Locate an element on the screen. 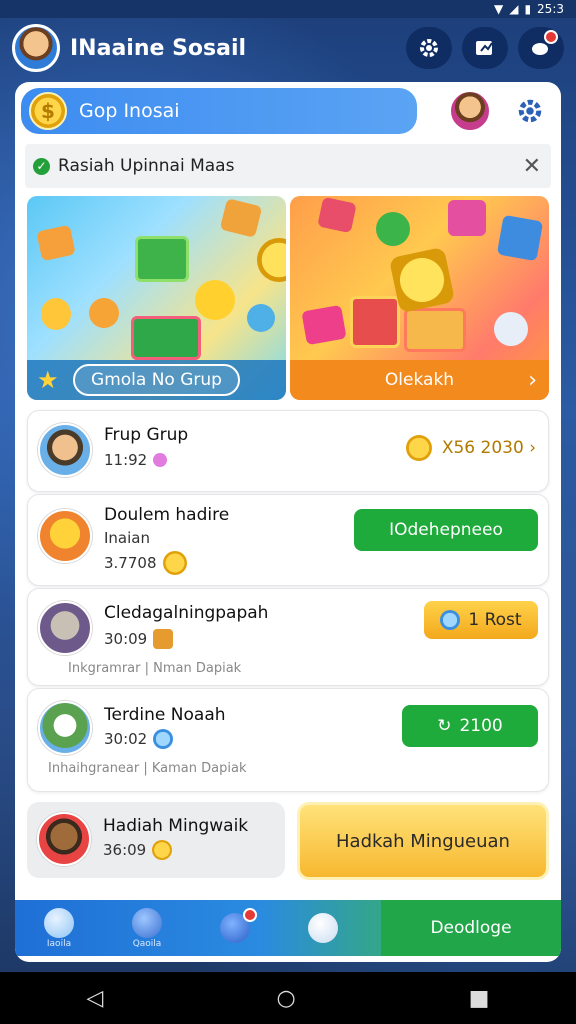  action-label: 2100 is located at coordinates (481, 726).